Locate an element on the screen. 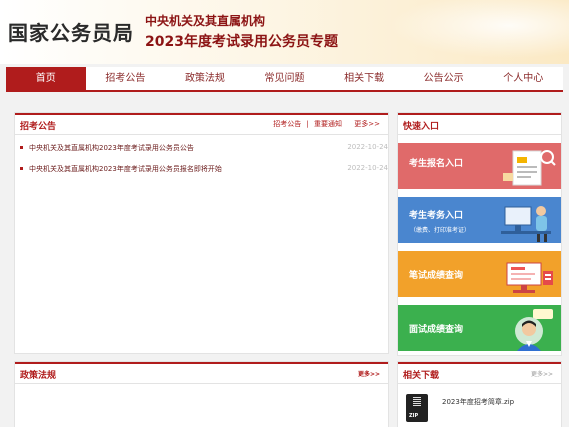  monitor-document-icon is located at coordinates (529, 277).